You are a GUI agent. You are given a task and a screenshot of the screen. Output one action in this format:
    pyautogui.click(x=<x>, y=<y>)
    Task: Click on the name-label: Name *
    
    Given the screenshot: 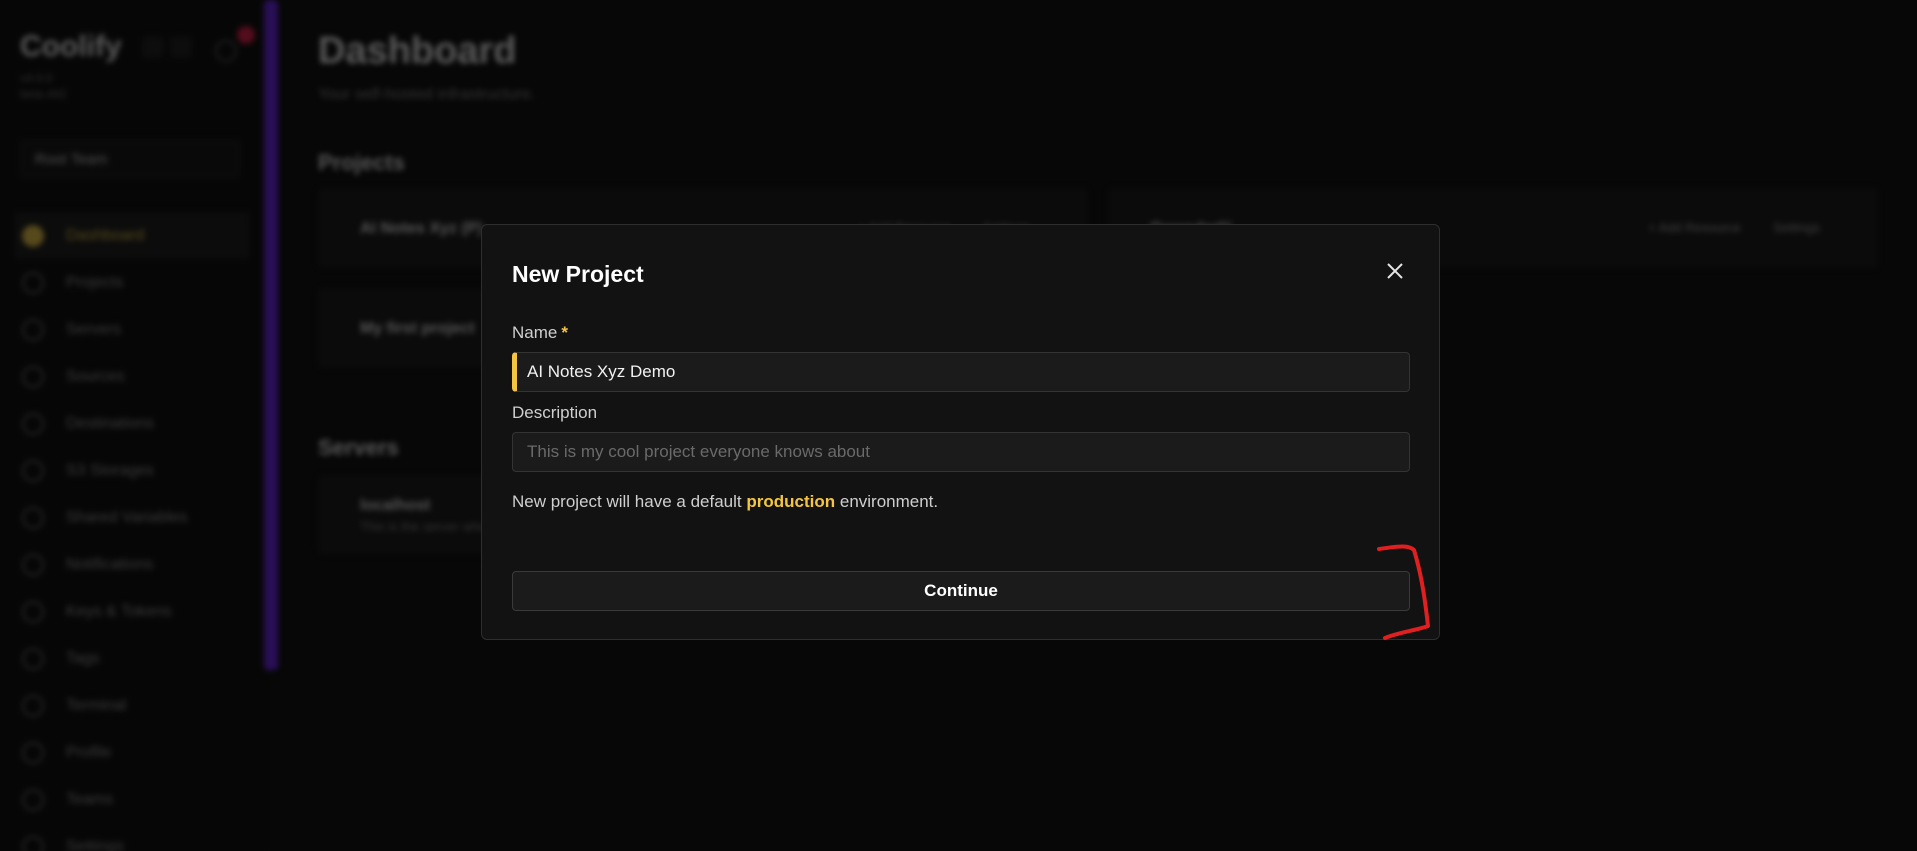 What is the action you would take?
    pyautogui.click(x=540, y=333)
    